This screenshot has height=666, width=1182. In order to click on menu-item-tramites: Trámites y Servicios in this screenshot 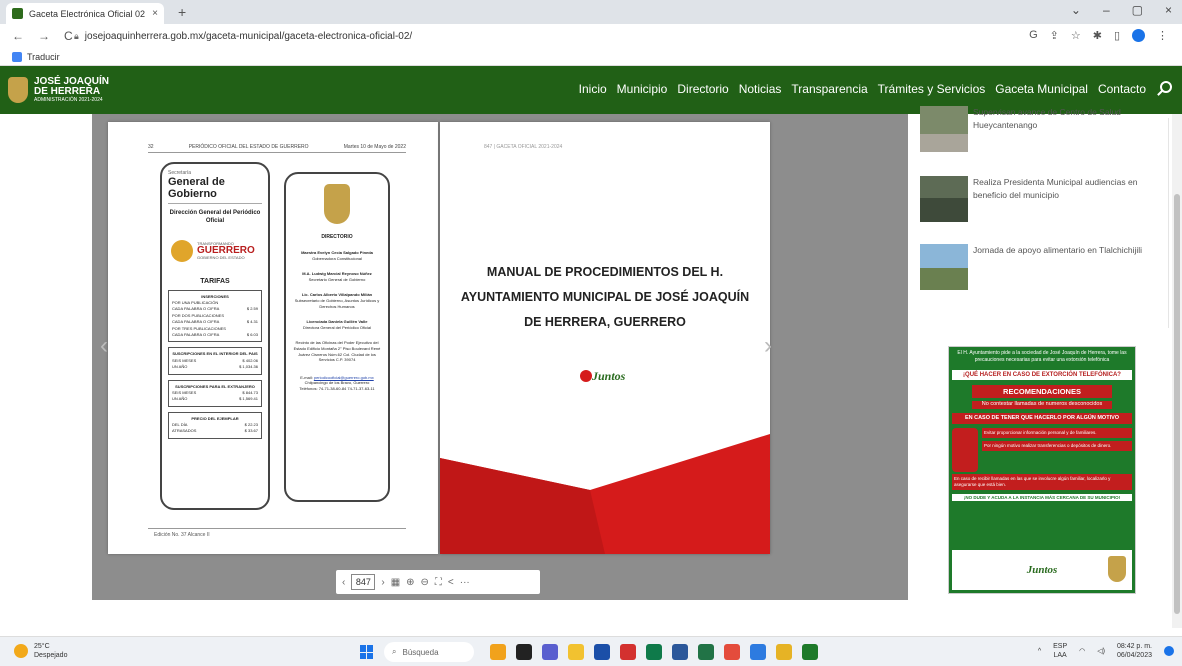, I will do `click(932, 89)`.